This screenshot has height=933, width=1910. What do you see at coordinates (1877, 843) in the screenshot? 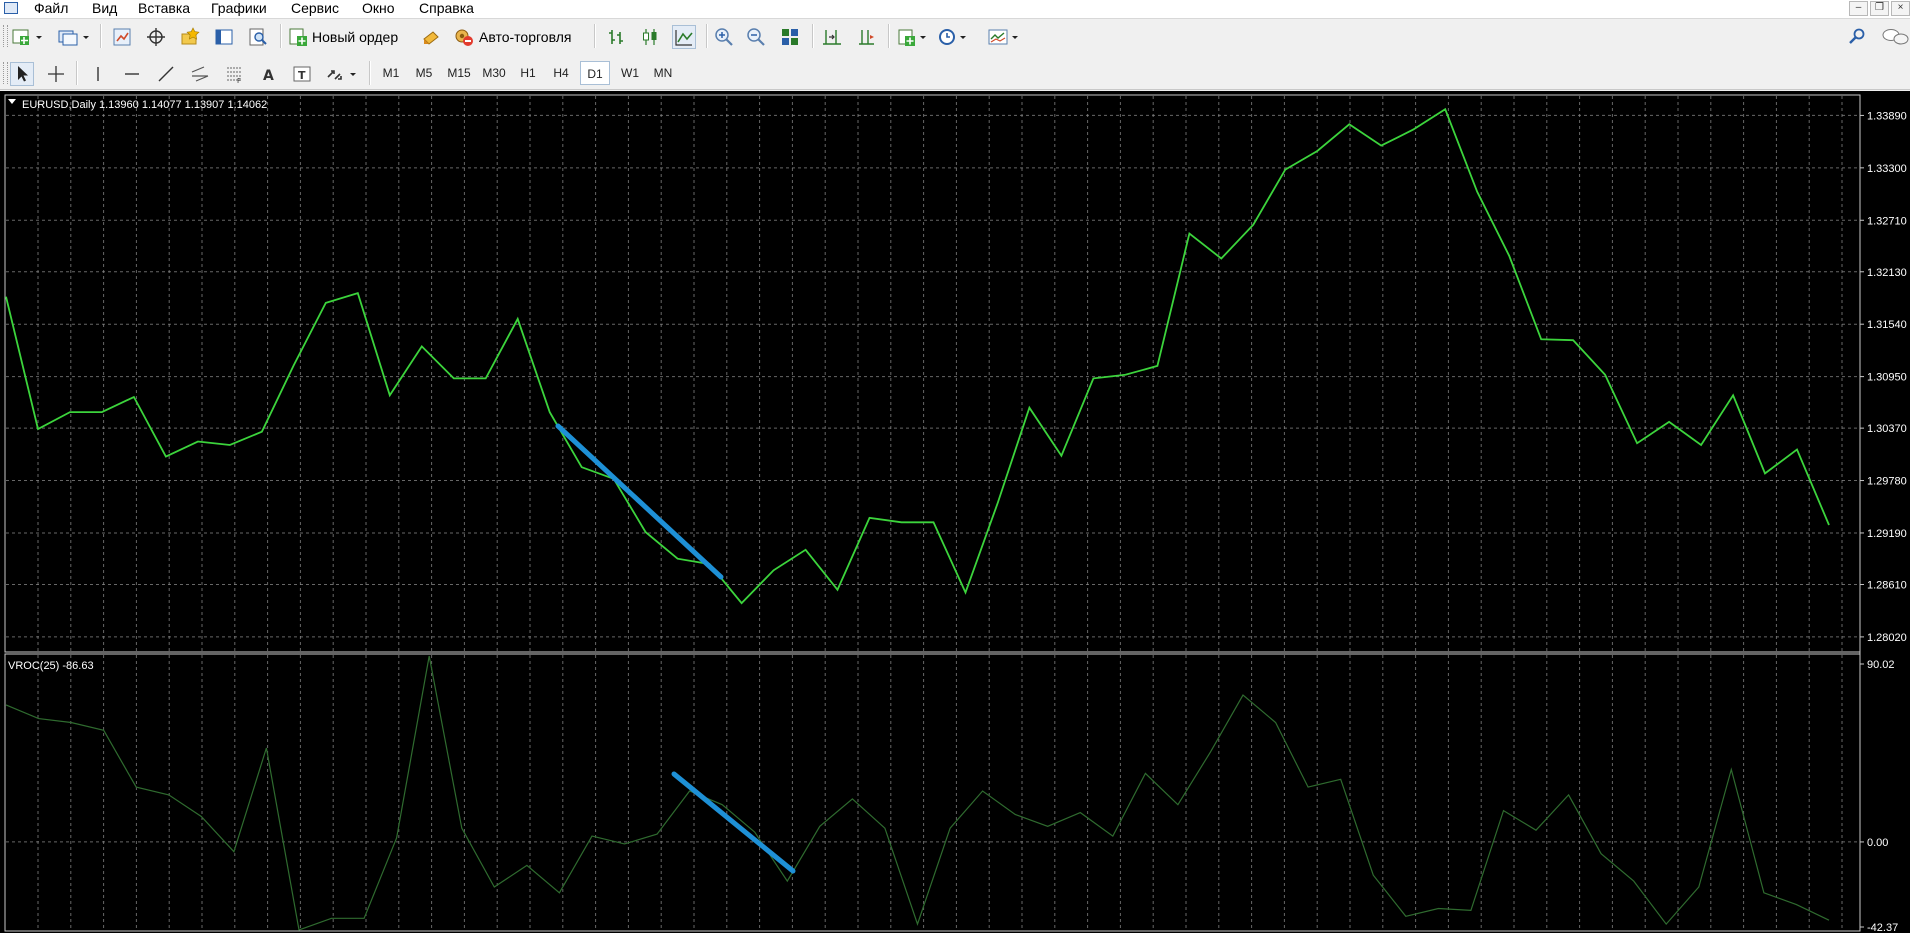
I see `indicator-tick-label: 0.00` at bounding box center [1877, 843].